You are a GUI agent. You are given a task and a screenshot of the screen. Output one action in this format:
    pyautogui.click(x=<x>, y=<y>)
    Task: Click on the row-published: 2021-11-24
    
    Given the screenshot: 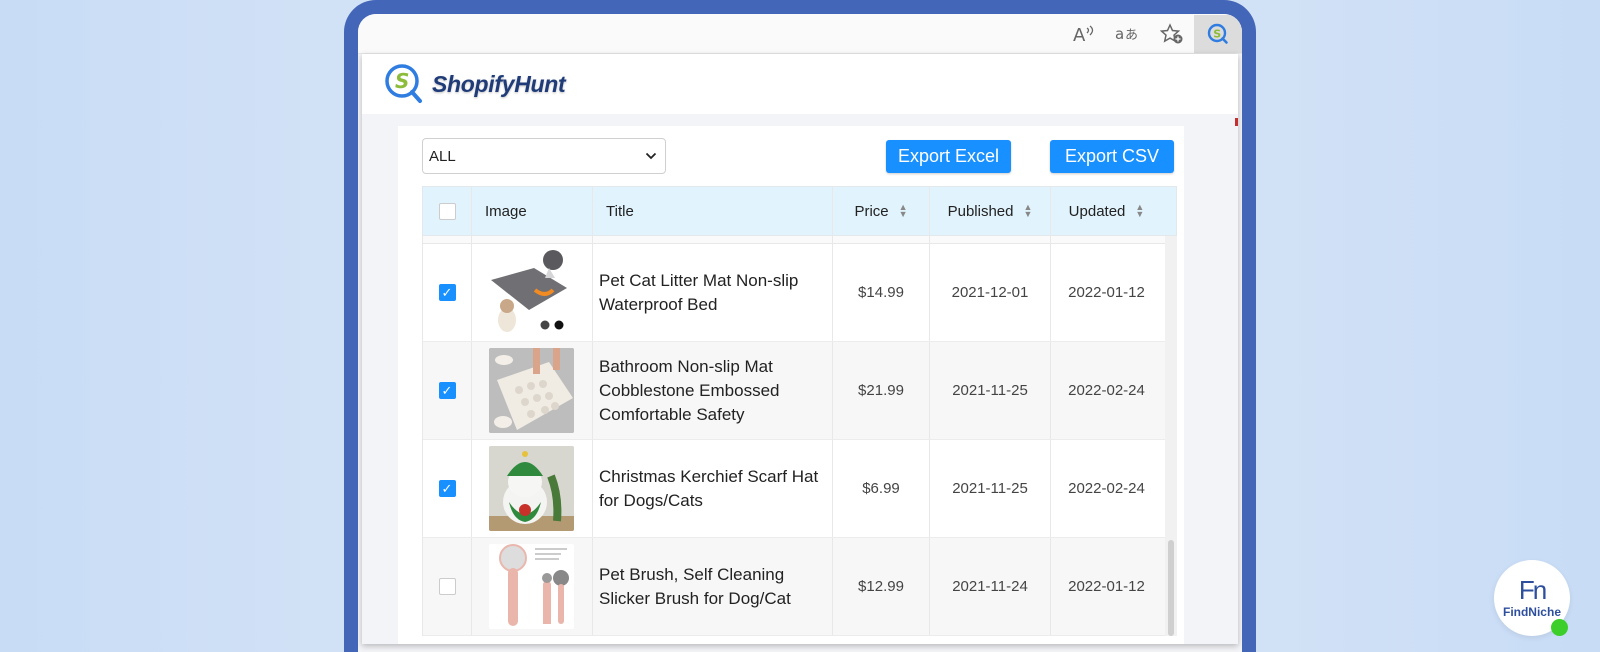 What is the action you would take?
    pyautogui.click(x=990, y=586)
    